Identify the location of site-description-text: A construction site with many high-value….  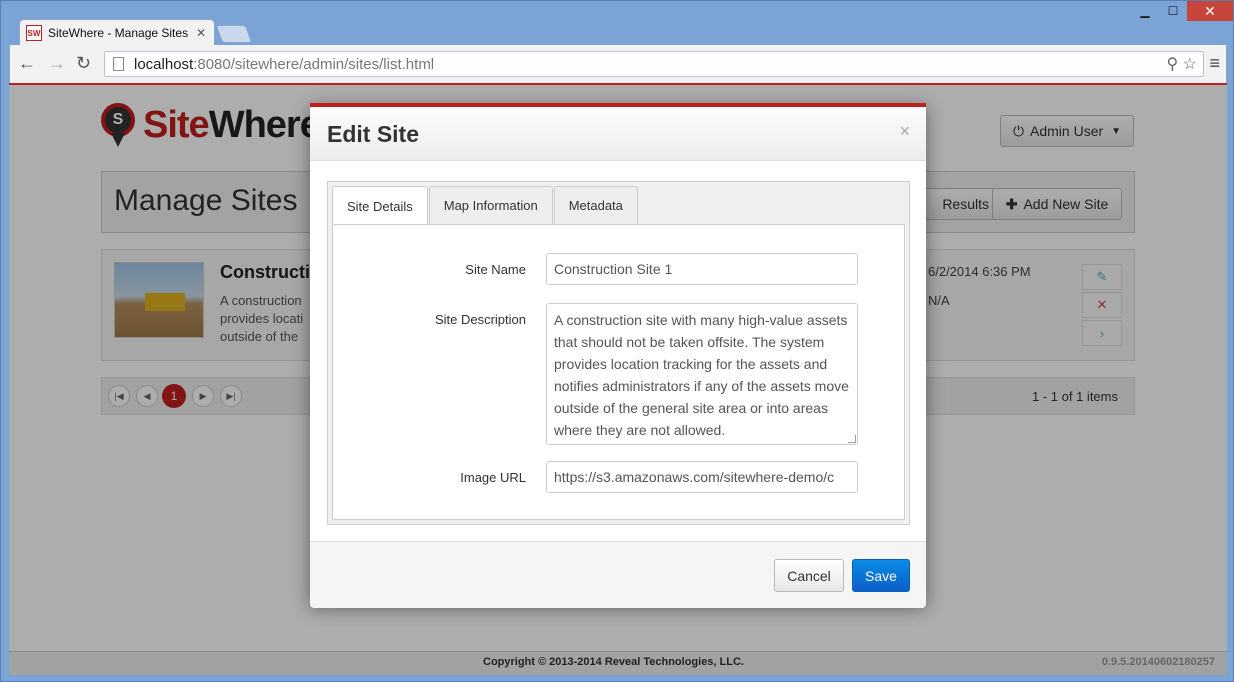
(701, 375).